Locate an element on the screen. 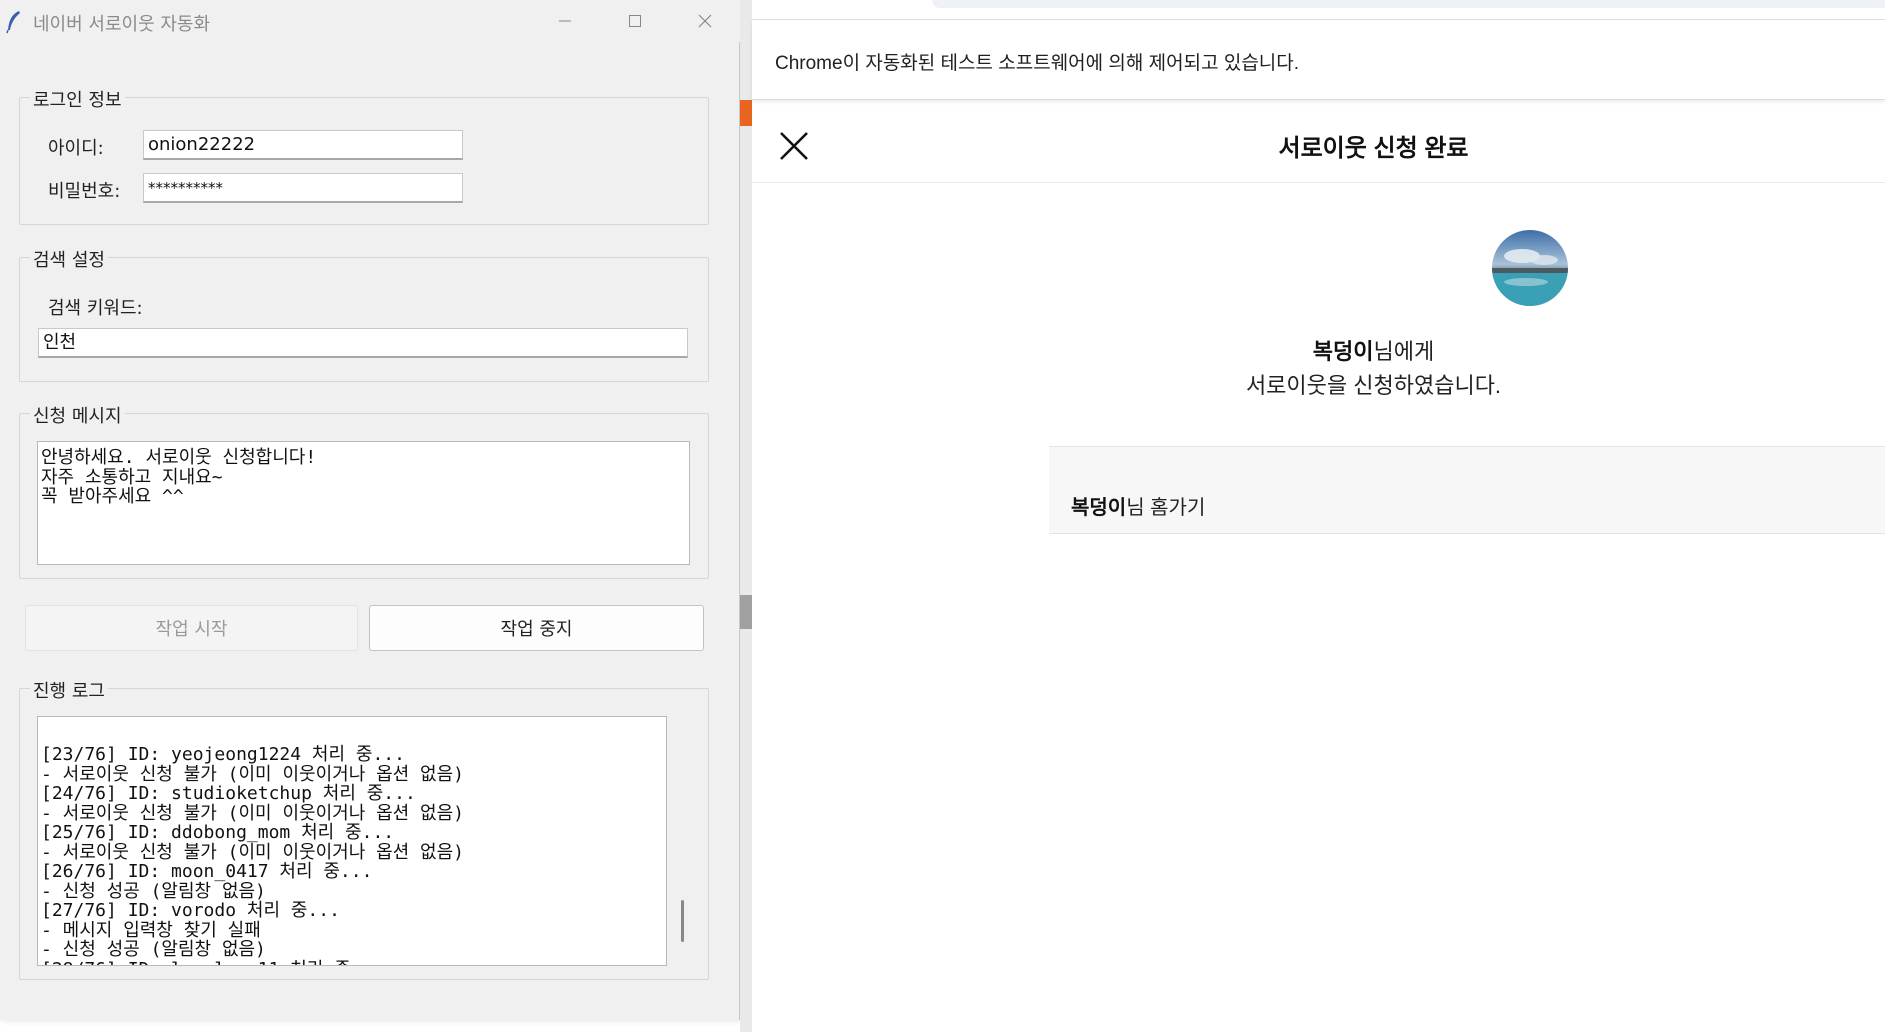 This screenshot has width=1885, height=1032. message-group-label: 신청 메시지 is located at coordinates (77, 415).